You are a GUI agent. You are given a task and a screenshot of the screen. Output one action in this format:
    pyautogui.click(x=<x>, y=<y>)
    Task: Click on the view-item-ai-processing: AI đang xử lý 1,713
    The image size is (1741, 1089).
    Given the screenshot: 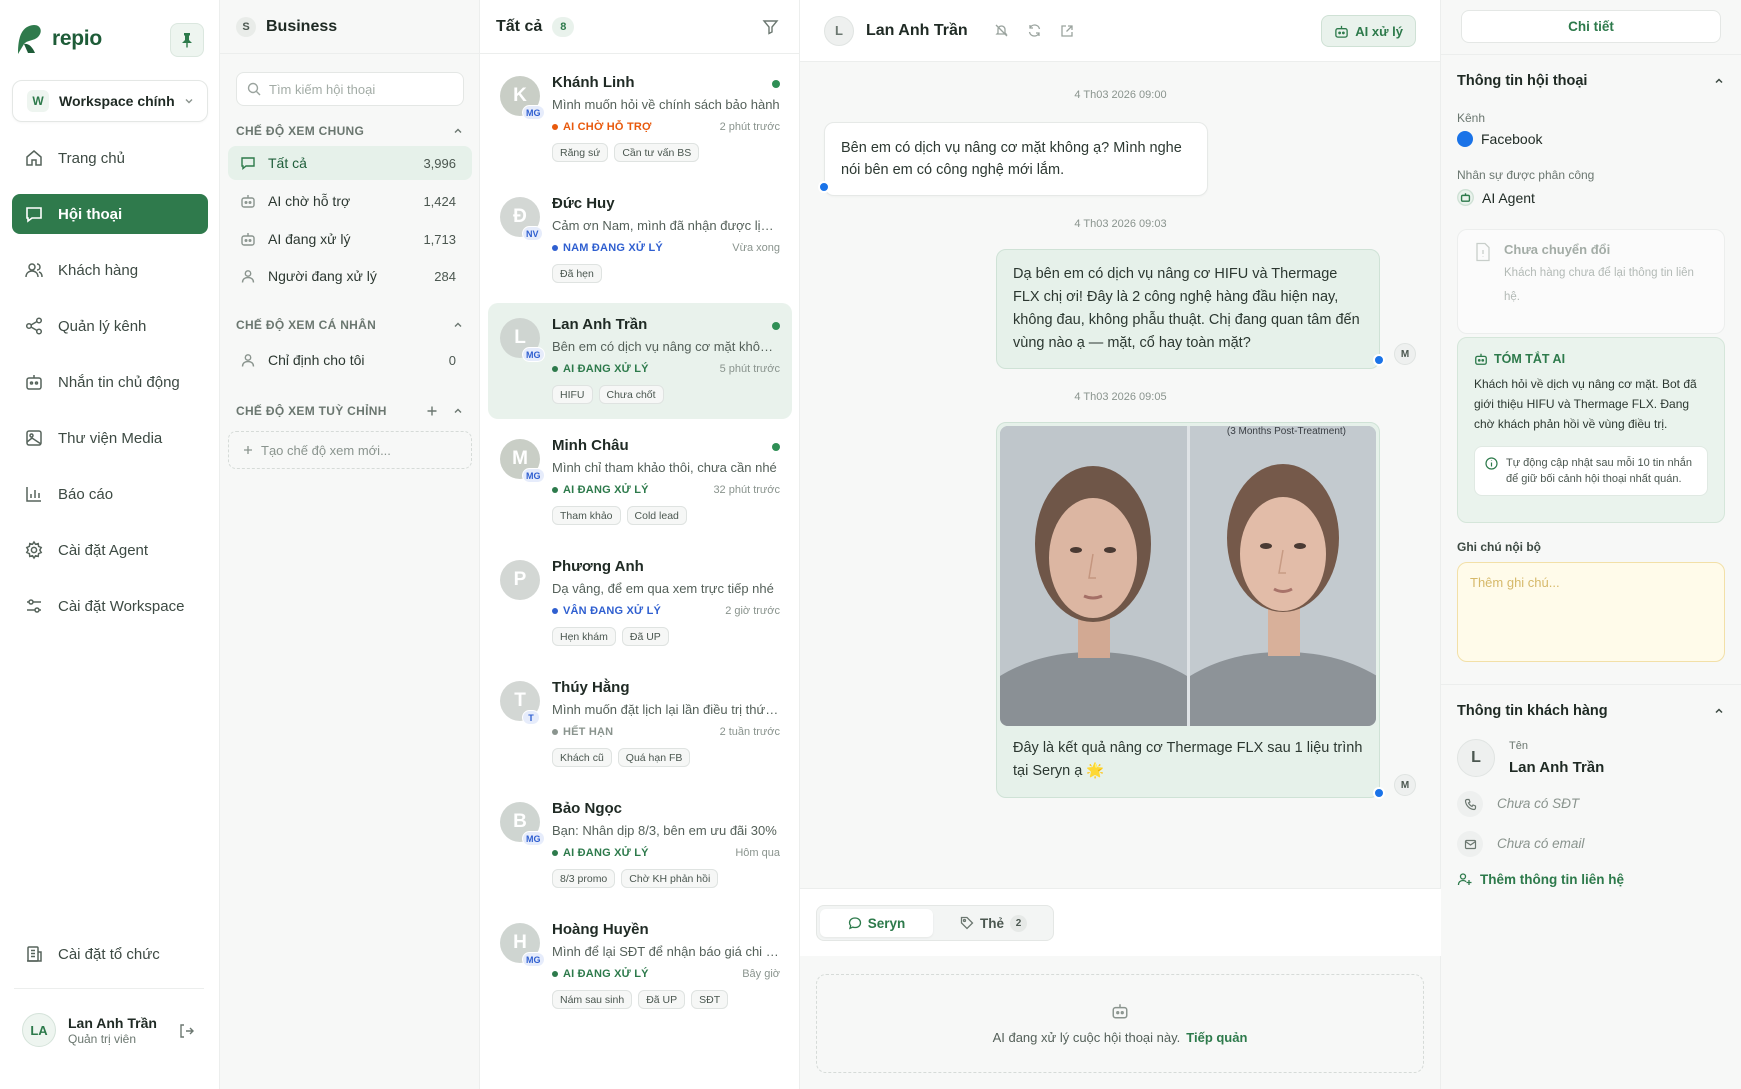 What is the action you would take?
    pyautogui.click(x=350, y=239)
    